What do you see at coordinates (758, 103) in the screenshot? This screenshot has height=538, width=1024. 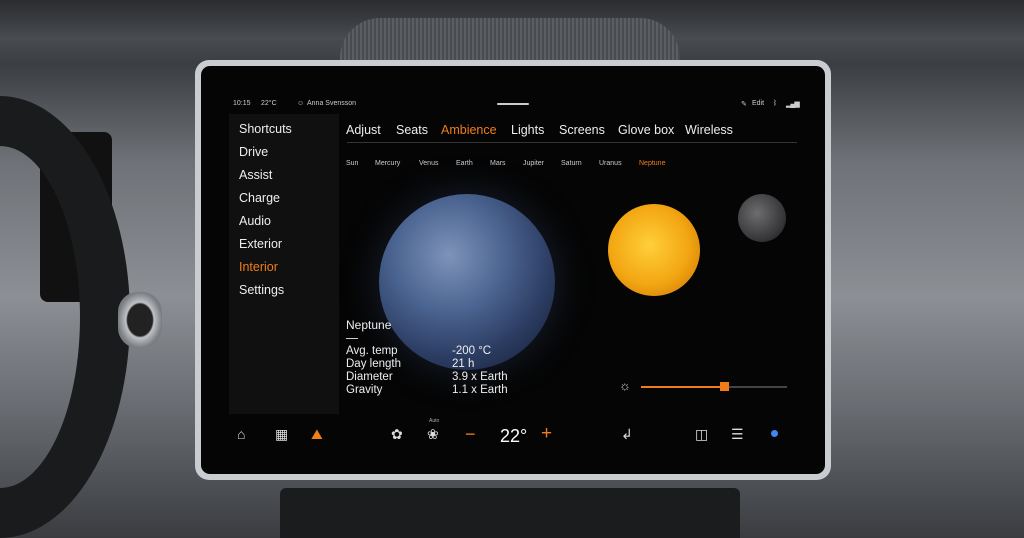 I see `edit-button: Edit` at bounding box center [758, 103].